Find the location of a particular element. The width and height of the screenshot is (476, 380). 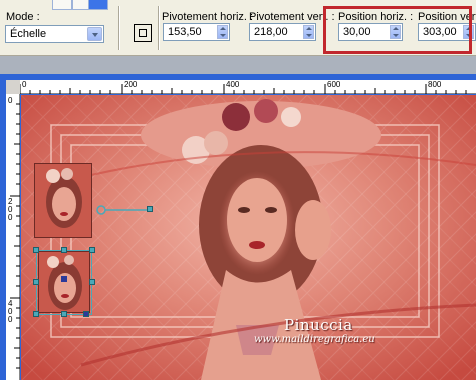

ruler-top-tick: 800 is located at coordinates (435, 84).